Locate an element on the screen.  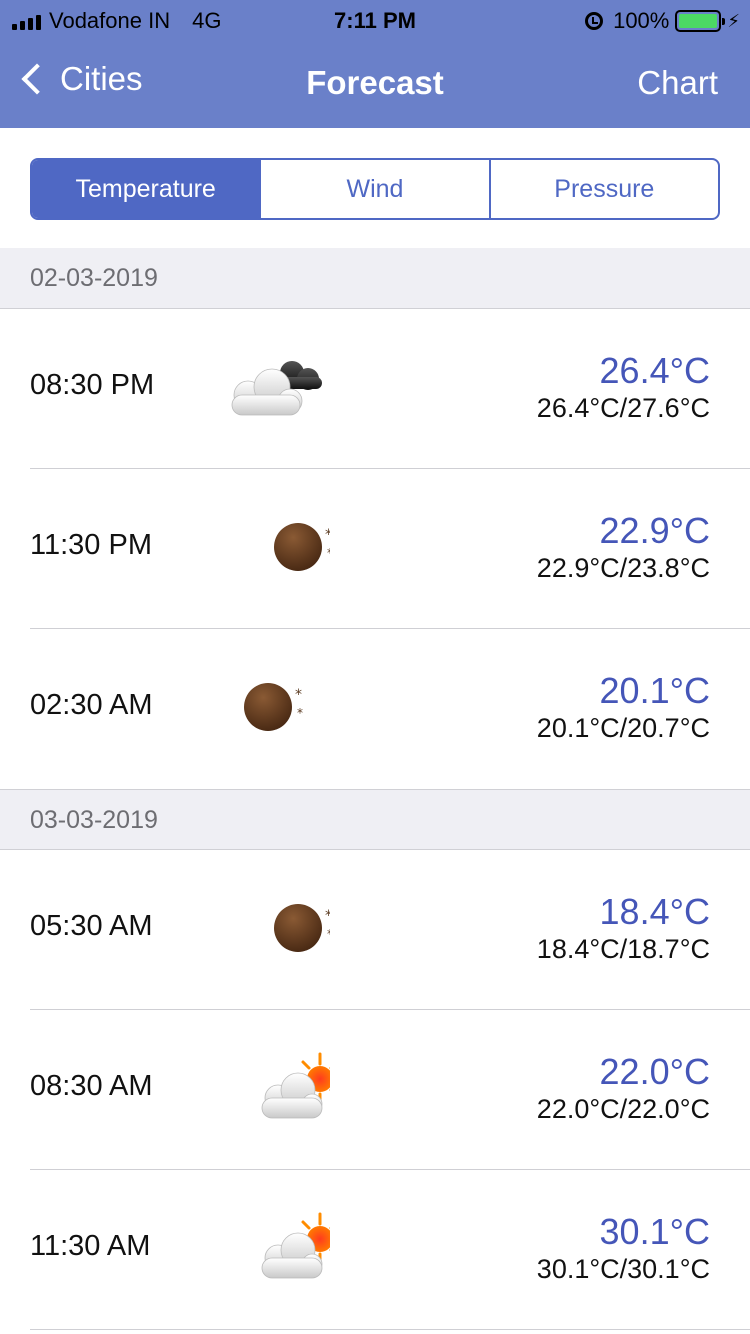
temperature-block: 22.0°C 22.0°C/22.0°C is located at coordinates (623, 1089).